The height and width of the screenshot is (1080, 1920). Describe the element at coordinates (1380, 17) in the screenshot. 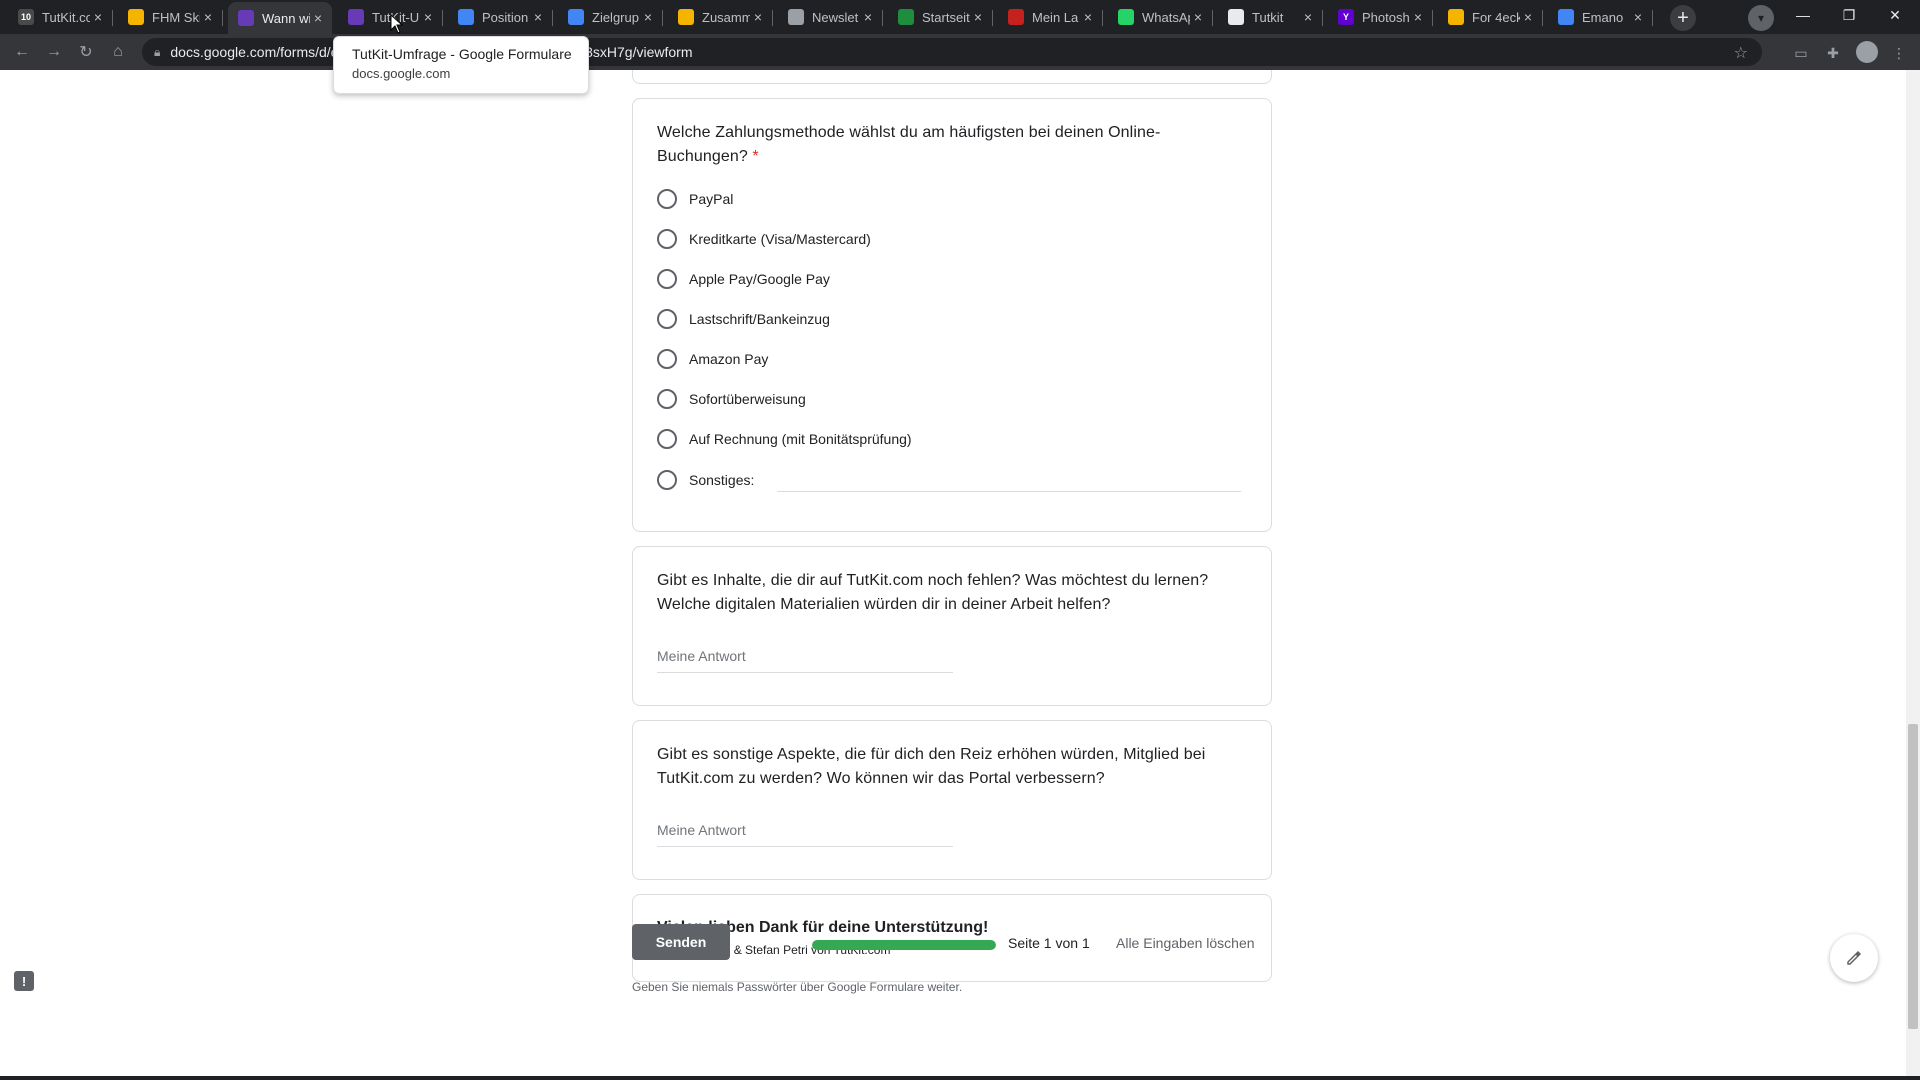

I see `browser-tab: Y Photosh ×` at that location.